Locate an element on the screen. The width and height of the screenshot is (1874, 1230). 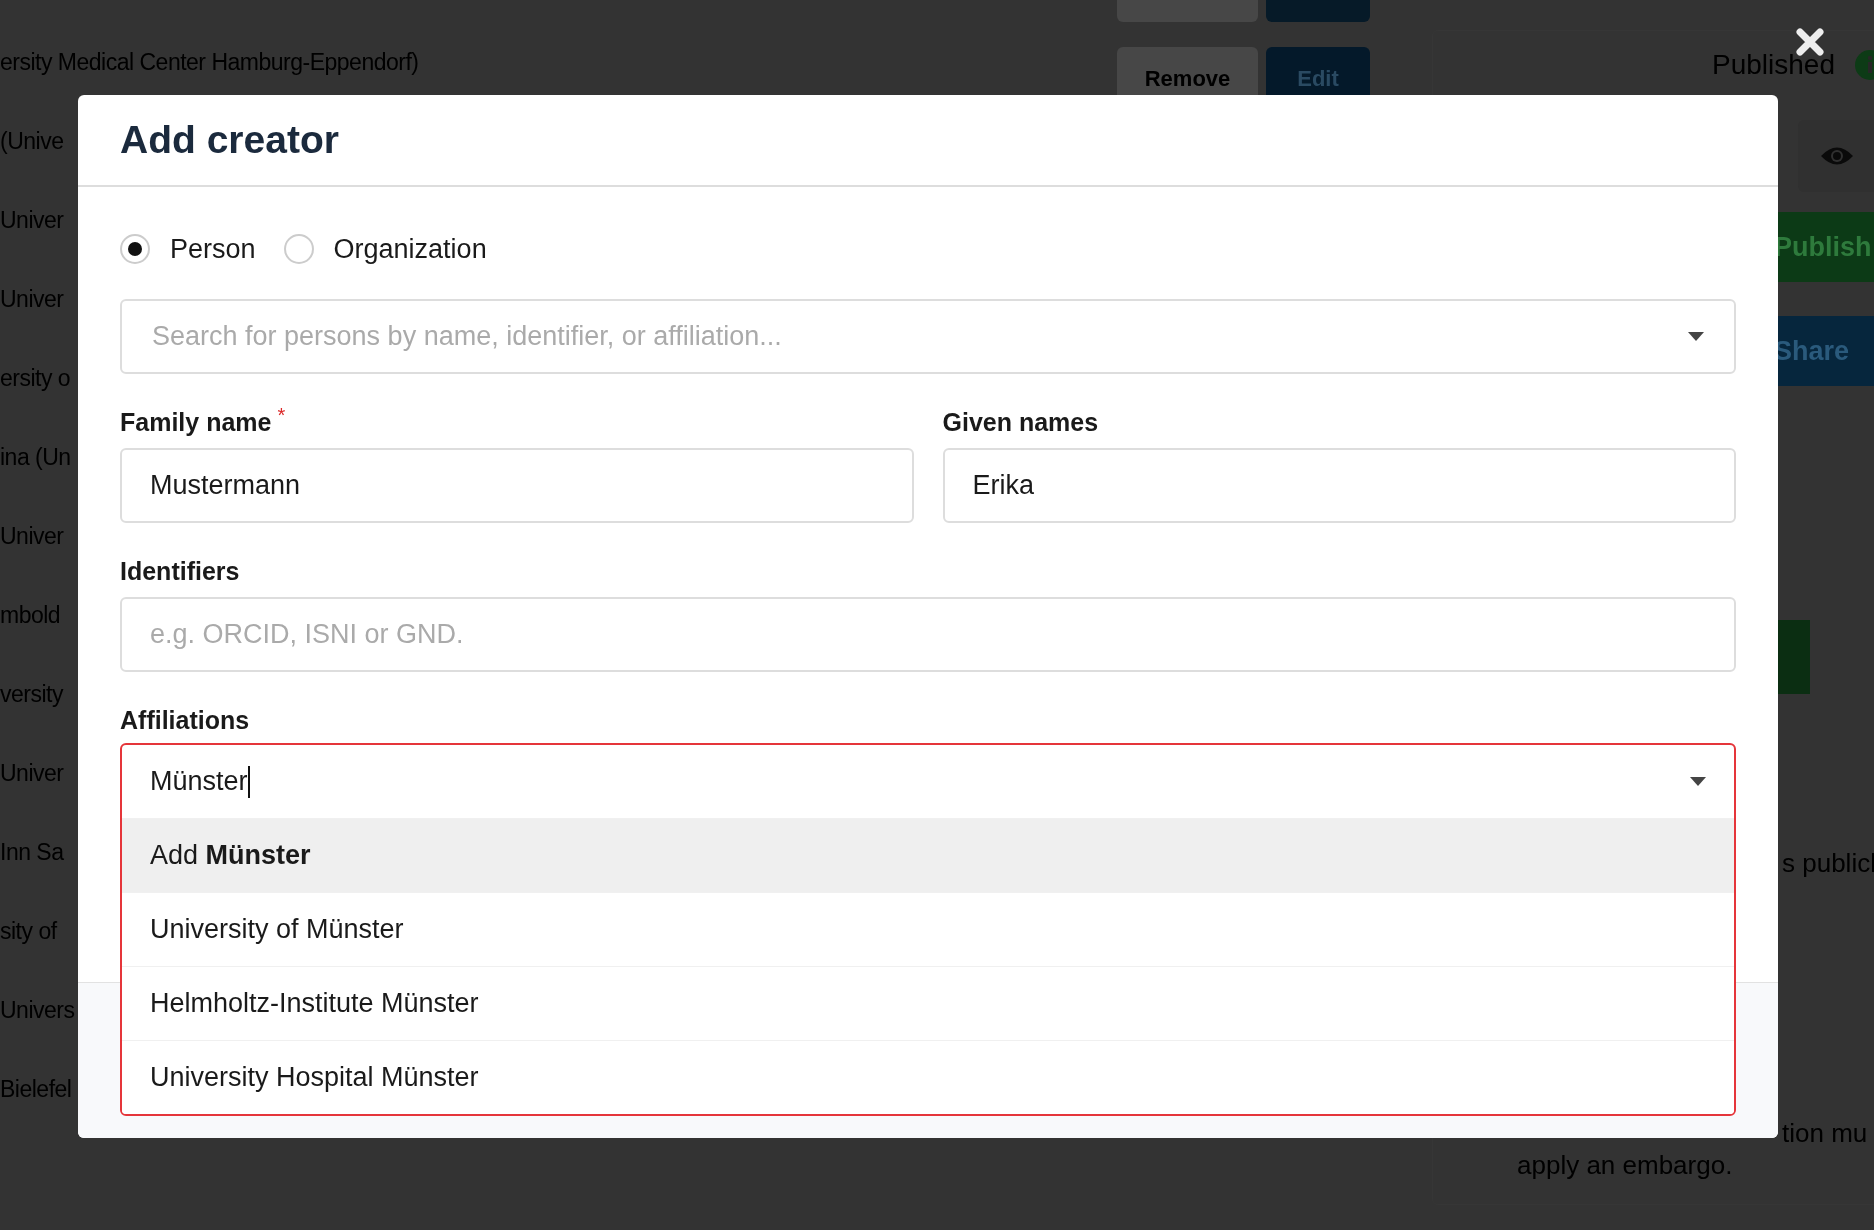
eye-icon is located at coordinates (1837, 156).